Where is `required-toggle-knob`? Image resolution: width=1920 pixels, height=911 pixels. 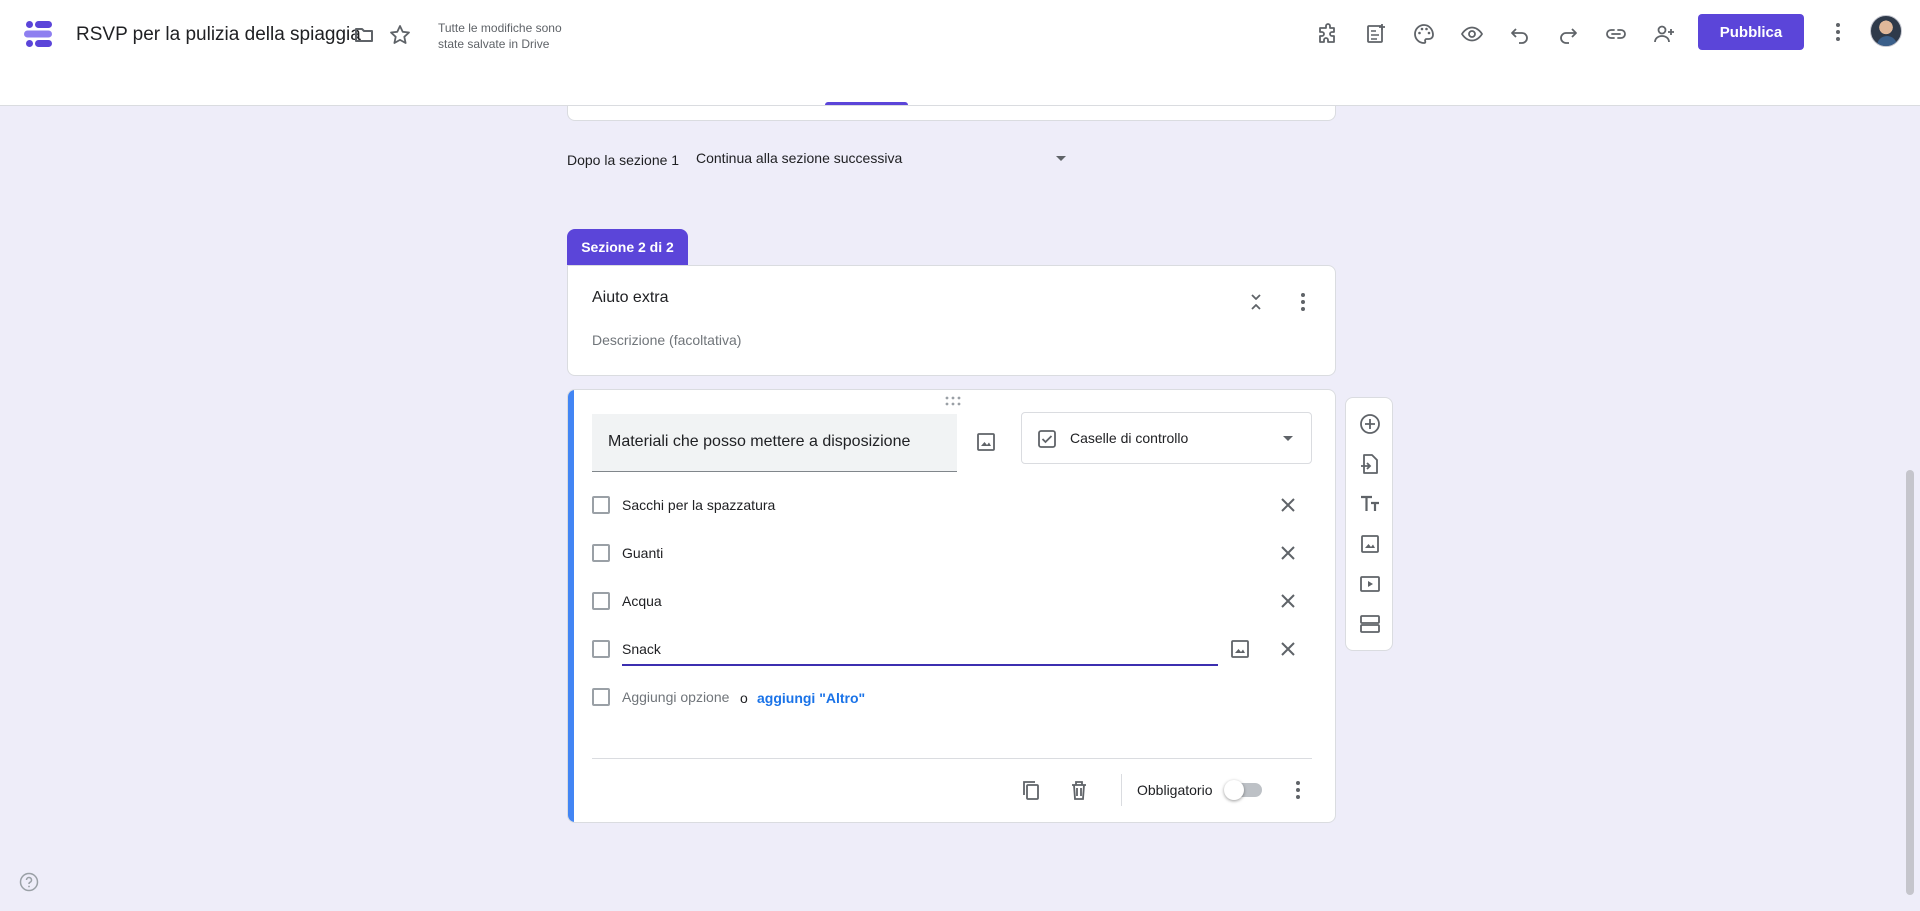
required-toggle-knob is located at coordinates (1234, 790).